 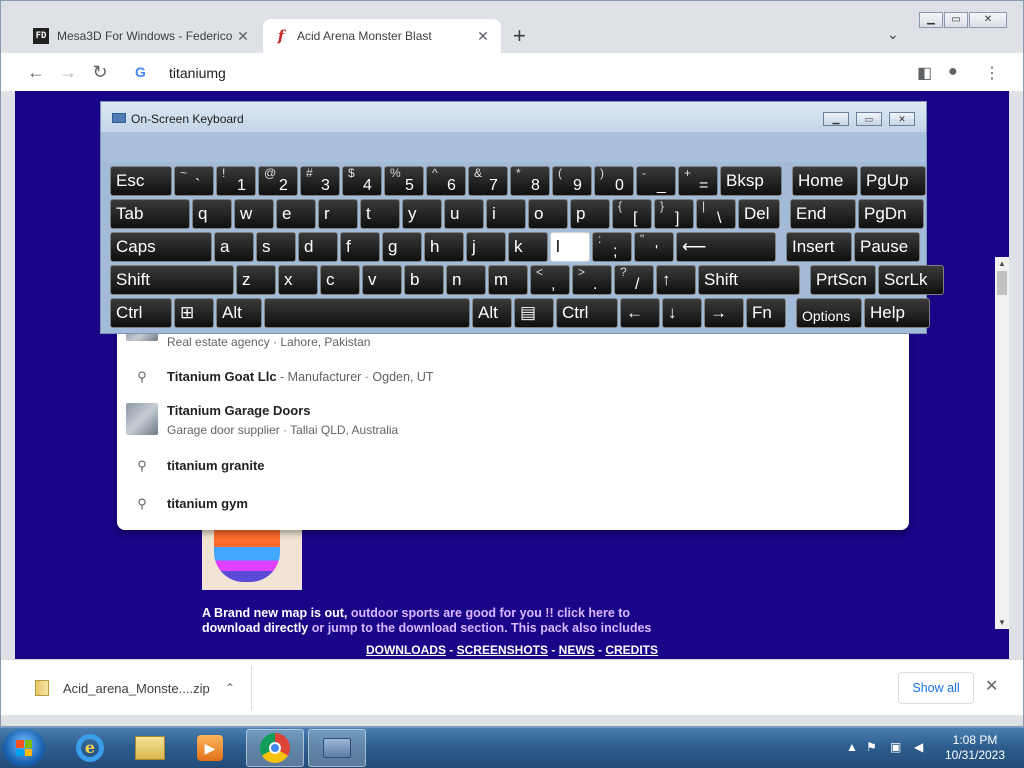 What do you see at coordinates (698, 181) in the screenshot?
I see `key-u61: + =` at bounding box center [698, 181].